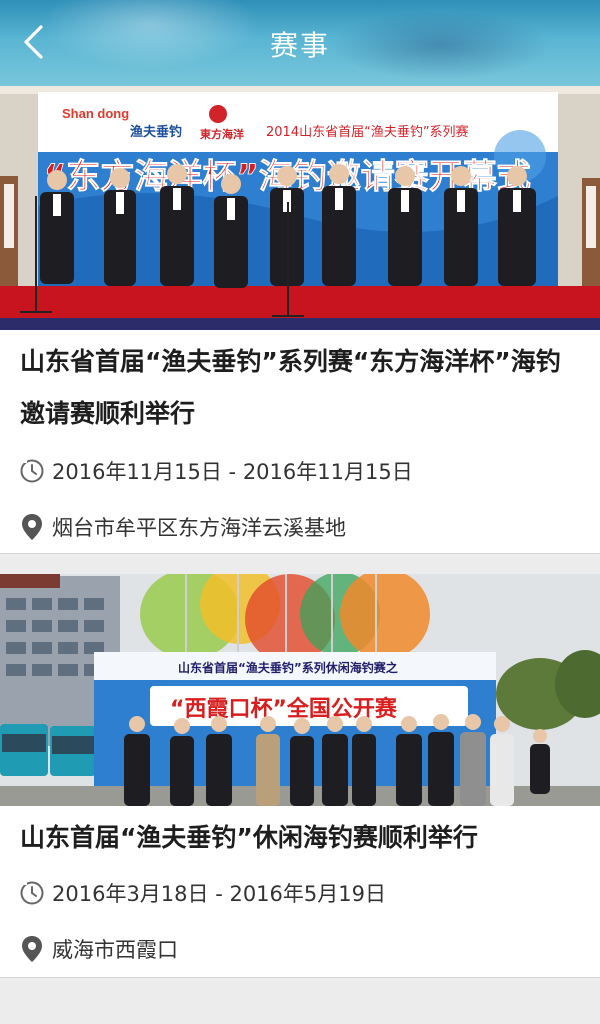 The height and width of the screenshot is (1024, 600). Describe the element at coordinates (199, 528) in the screenshot. I see `event-location: 烟台市牟平区东方海洋云溪基地` at that location.